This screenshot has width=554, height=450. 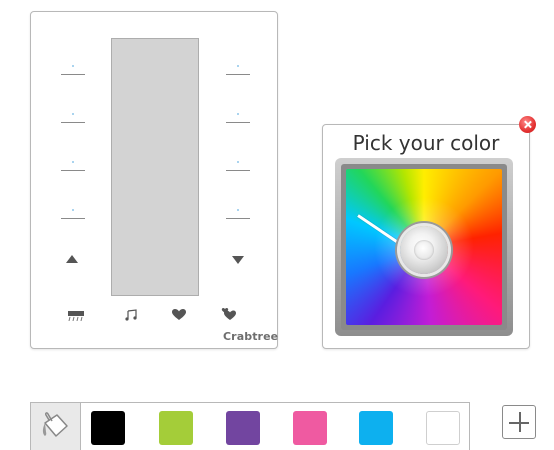 I want to click on add-color-button, so click(x=519, y=422).